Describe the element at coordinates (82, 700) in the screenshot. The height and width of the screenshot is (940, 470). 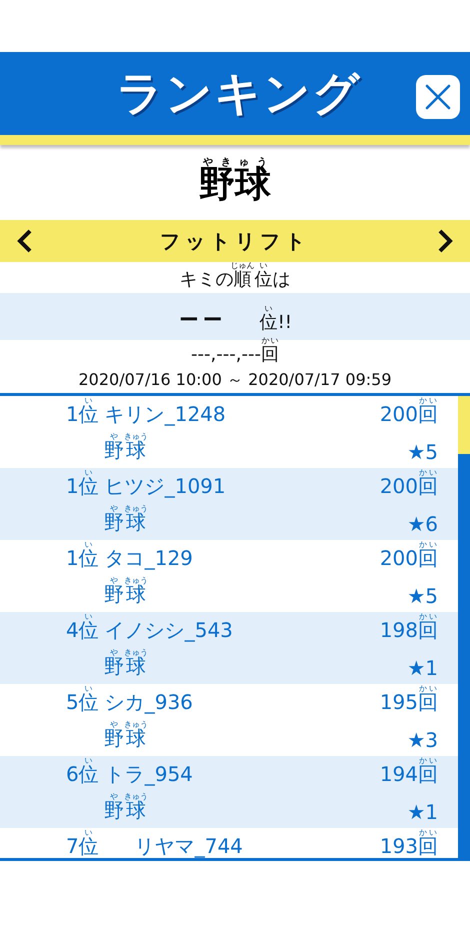
I see `rank-label: 5位 い` at that location.